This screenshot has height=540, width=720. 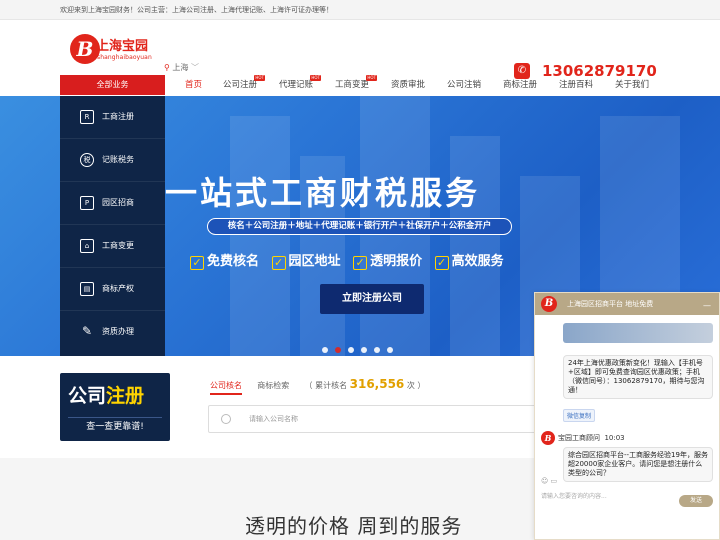 I want to click on nav-label: 首页, so click(x=194, y=85).